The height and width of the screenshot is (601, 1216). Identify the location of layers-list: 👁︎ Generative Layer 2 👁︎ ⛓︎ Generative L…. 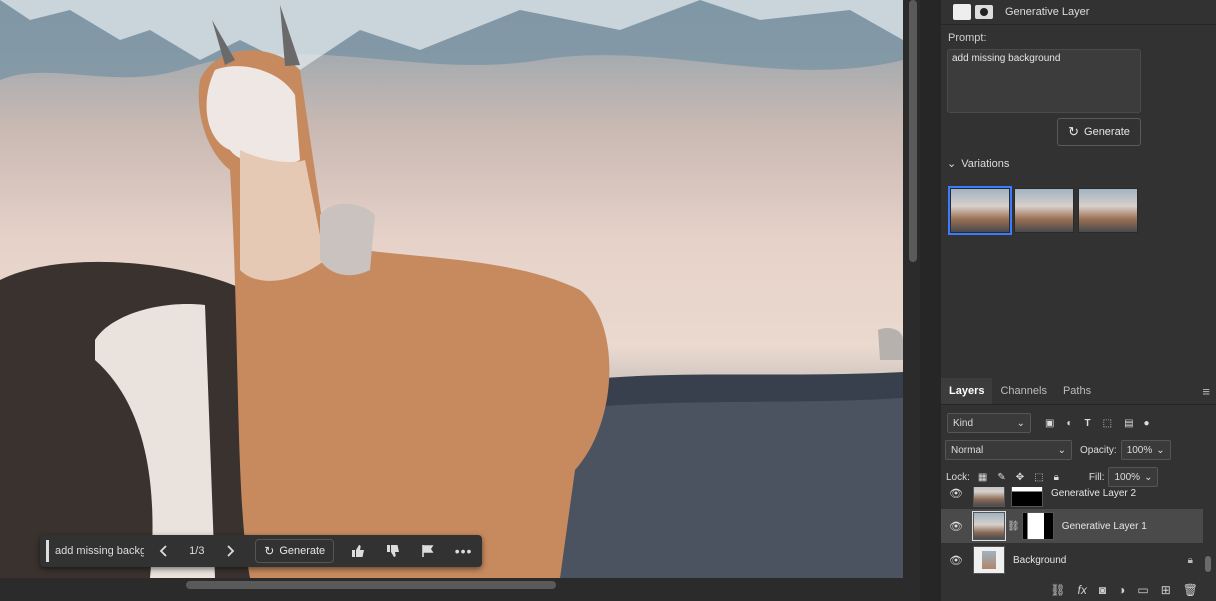
(1072, 532).